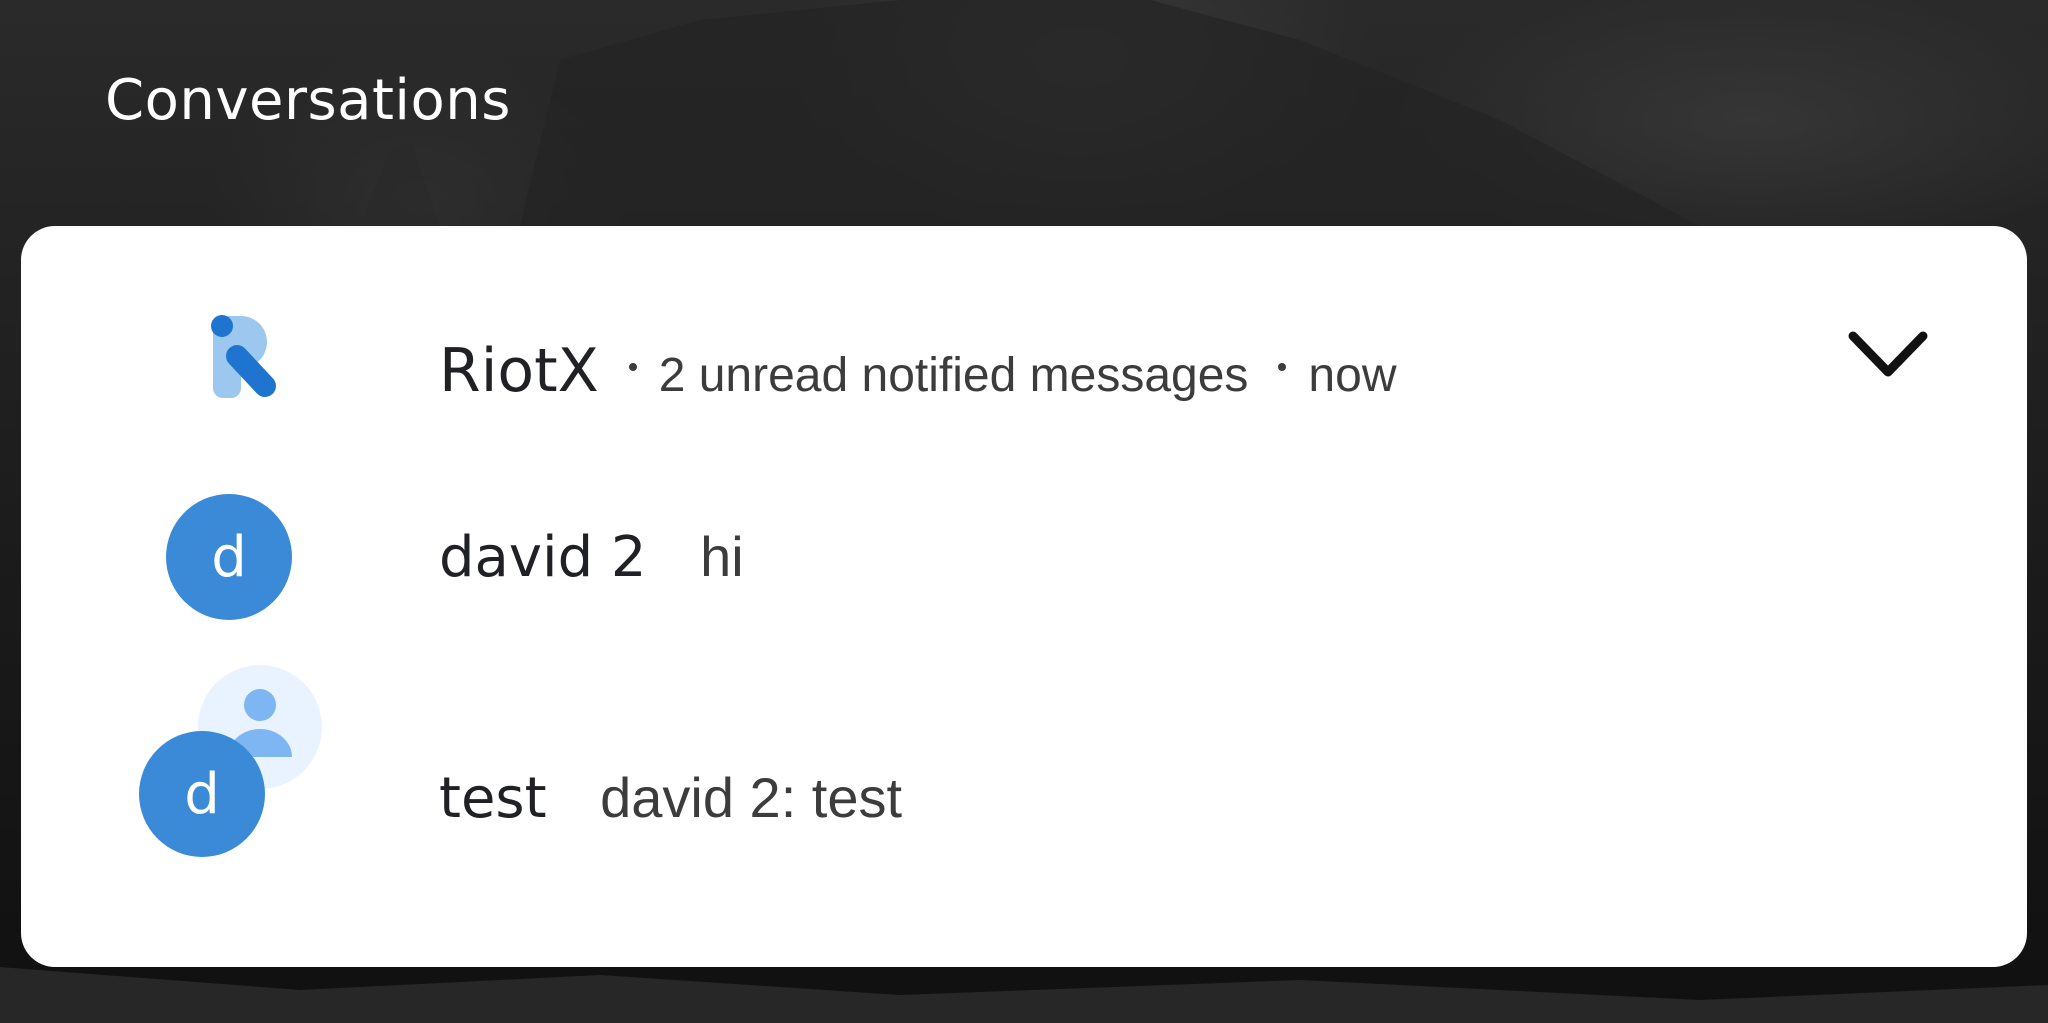 This screenshot has height=1023, width=2048. Describe the element at coordinates (493, 798) in the screenshot. I see `message-sender: test` at that location.